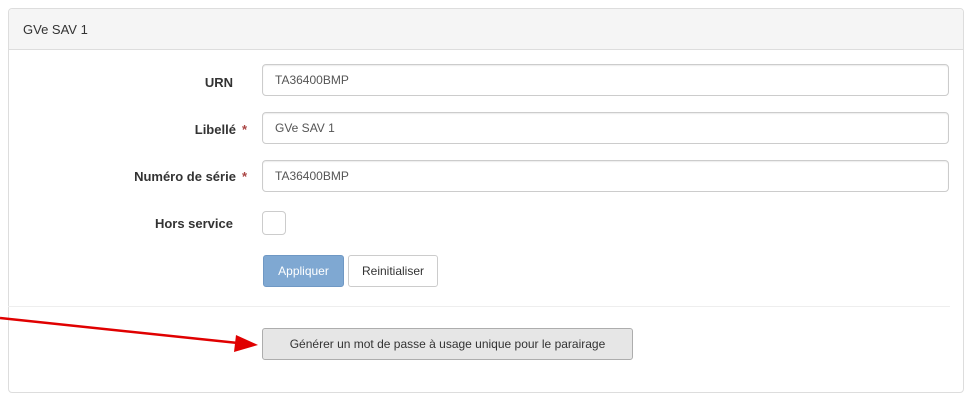  I want to click on annotation-arrow-icon, so click(129, 334).